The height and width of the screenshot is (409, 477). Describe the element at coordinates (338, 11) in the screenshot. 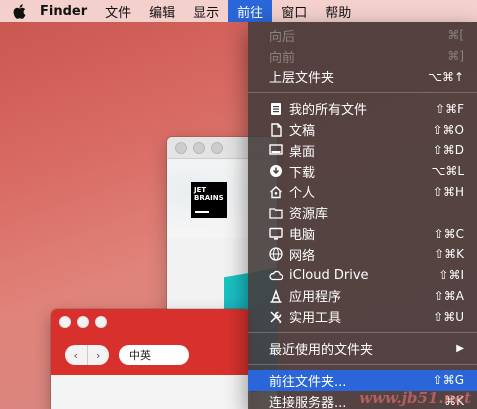

I see `menu-help: 帮助` at that location.